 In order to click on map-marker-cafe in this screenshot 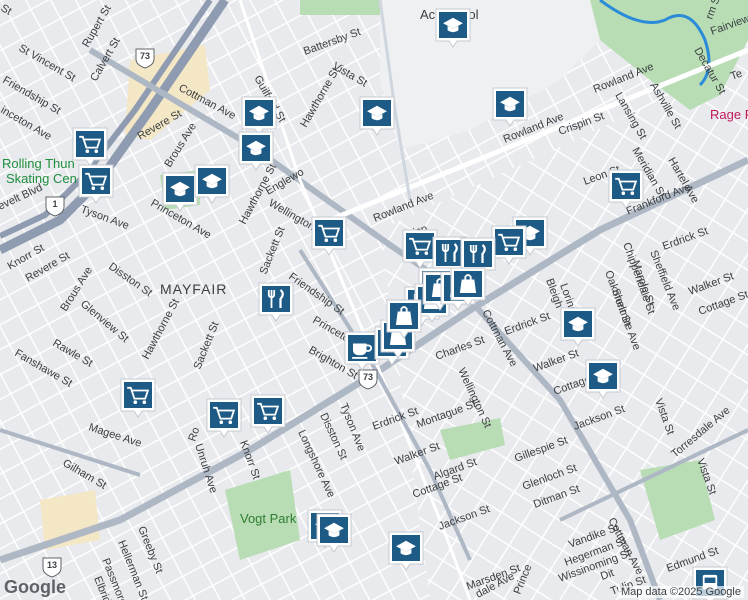, I will do `click(362, 351)`.